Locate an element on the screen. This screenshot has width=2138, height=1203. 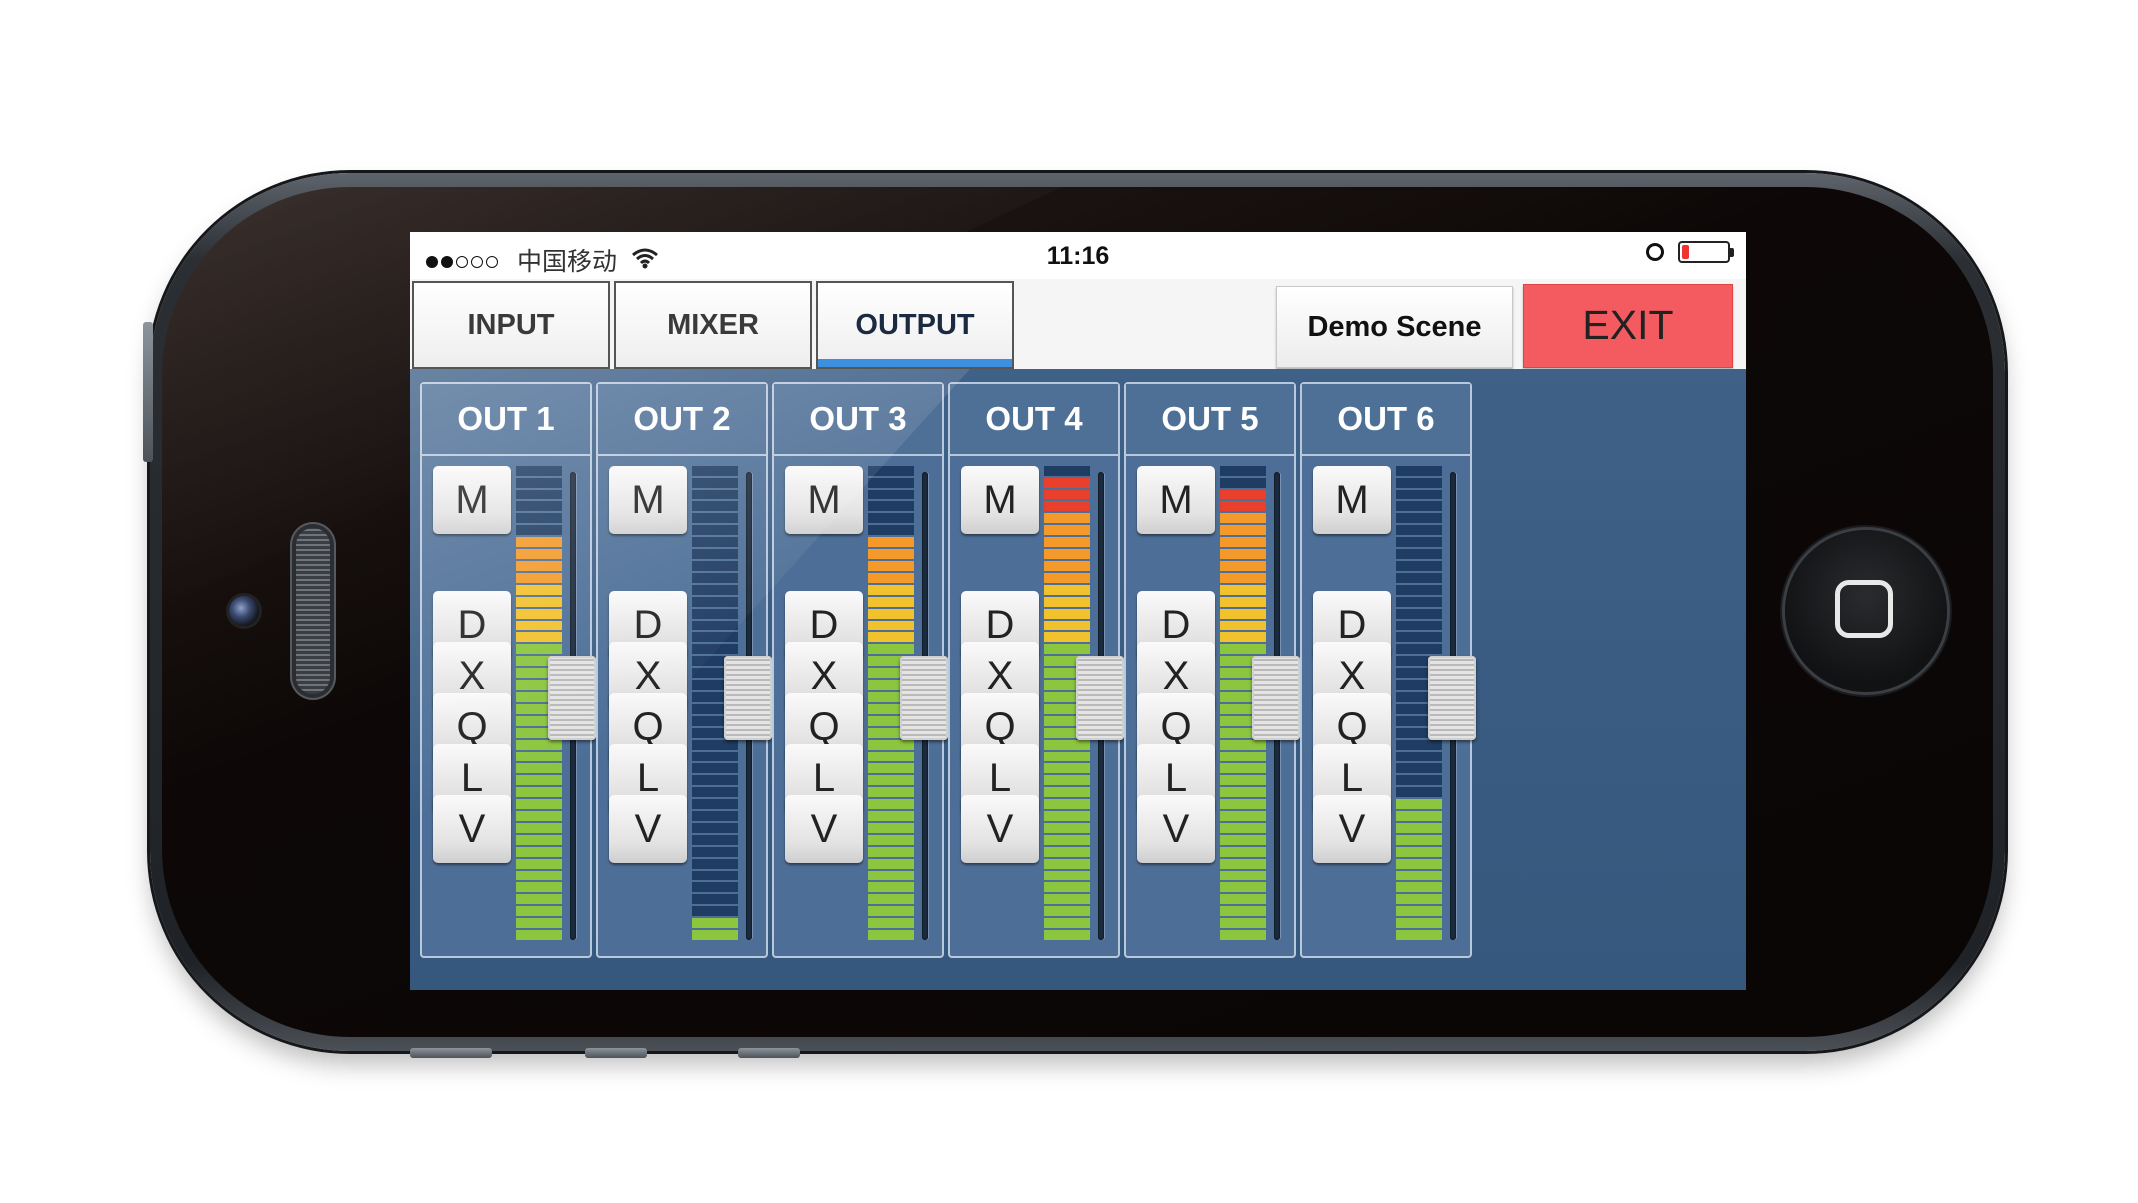
alarm-clock-icon is located at coordinates (1655, 252).